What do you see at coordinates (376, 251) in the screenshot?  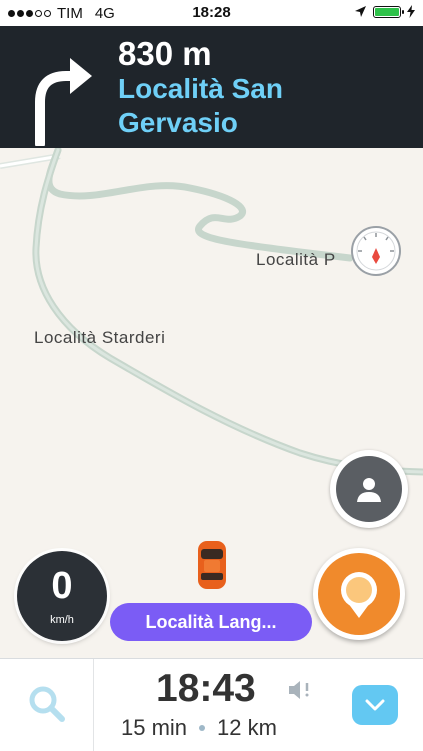 I see `compass-icon` at bounding box center [376, 251].